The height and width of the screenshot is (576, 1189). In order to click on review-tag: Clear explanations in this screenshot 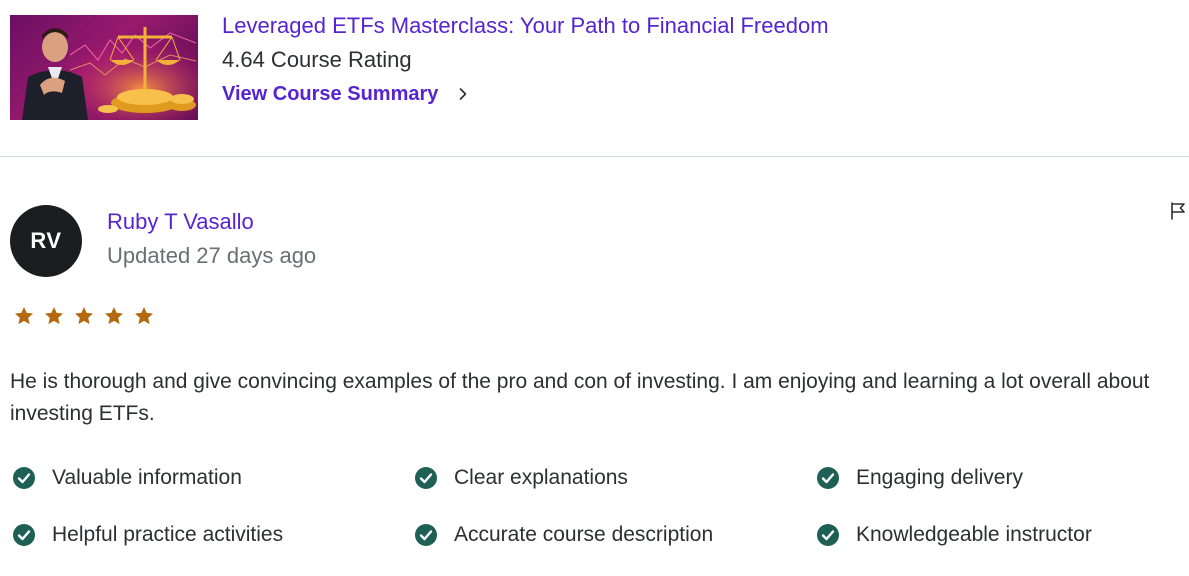, I will do `click(615, 478)`.